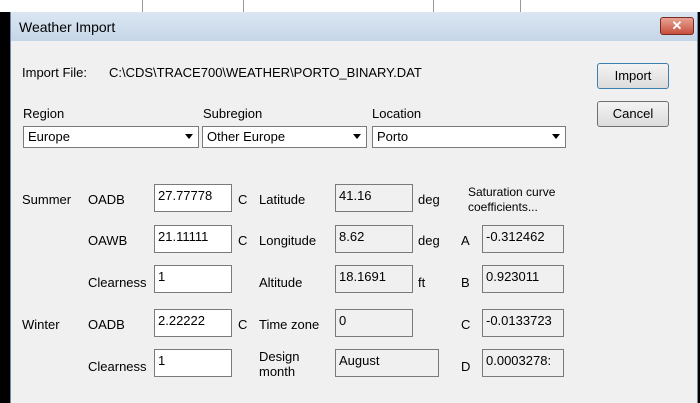 The height and width of the screenshot is (403, 700). I want to click on design-month-label-line2: month, so click(277, 371).